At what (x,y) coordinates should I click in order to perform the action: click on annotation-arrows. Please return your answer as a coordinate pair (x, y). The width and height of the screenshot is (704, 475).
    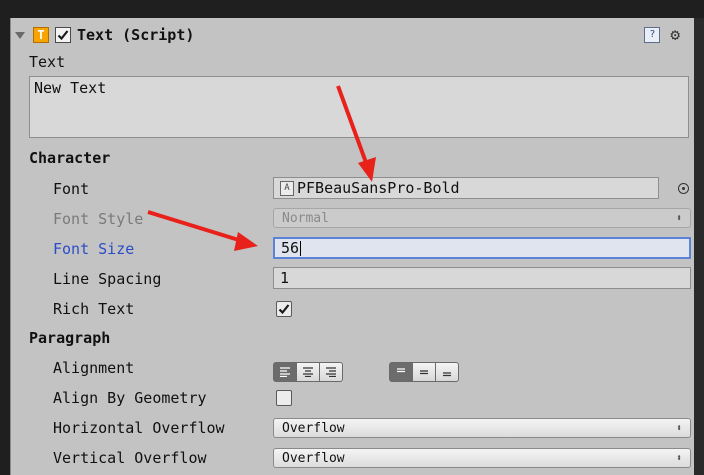
    Looking at the image, I should click on (261, 168).